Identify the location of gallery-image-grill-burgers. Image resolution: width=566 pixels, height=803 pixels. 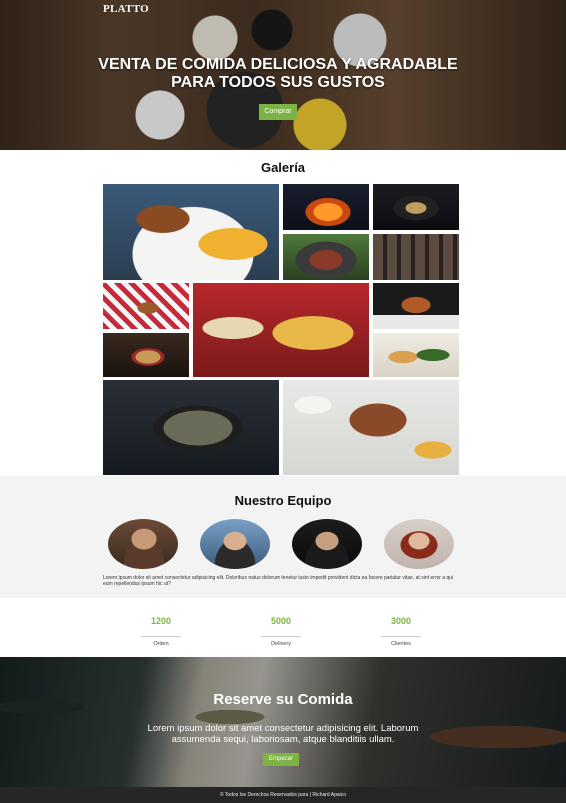
(416, 257).